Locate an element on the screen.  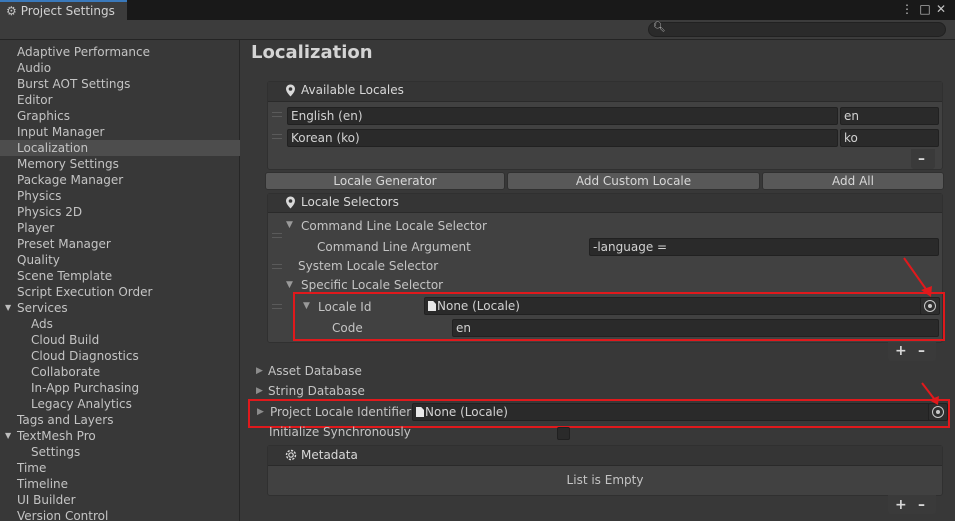
sidebar-item: ▼ Services is located at coordinates (120, 308).